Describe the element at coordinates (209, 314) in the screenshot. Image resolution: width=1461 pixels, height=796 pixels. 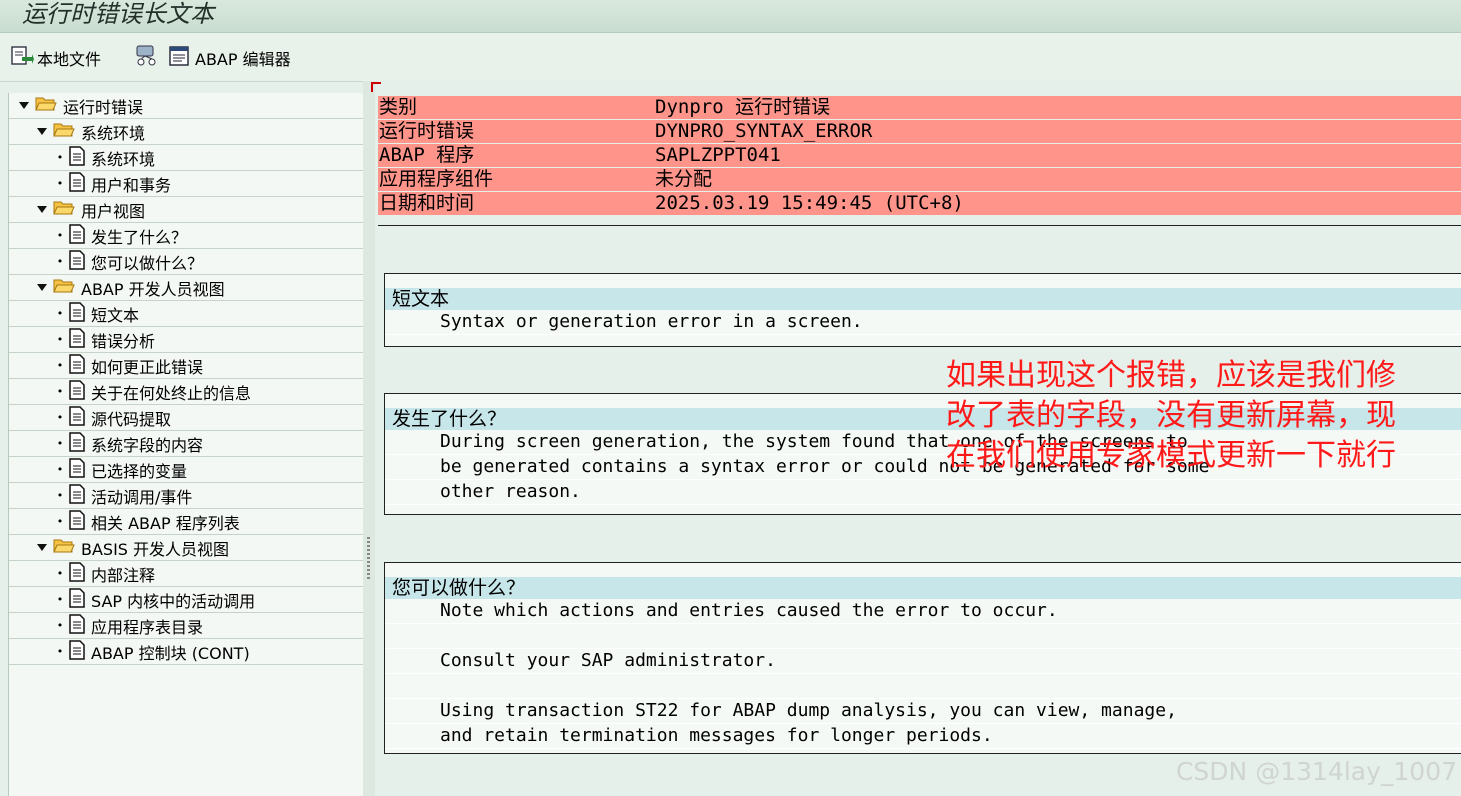
I see `tree-leaf-node: • 短文本` at that location.